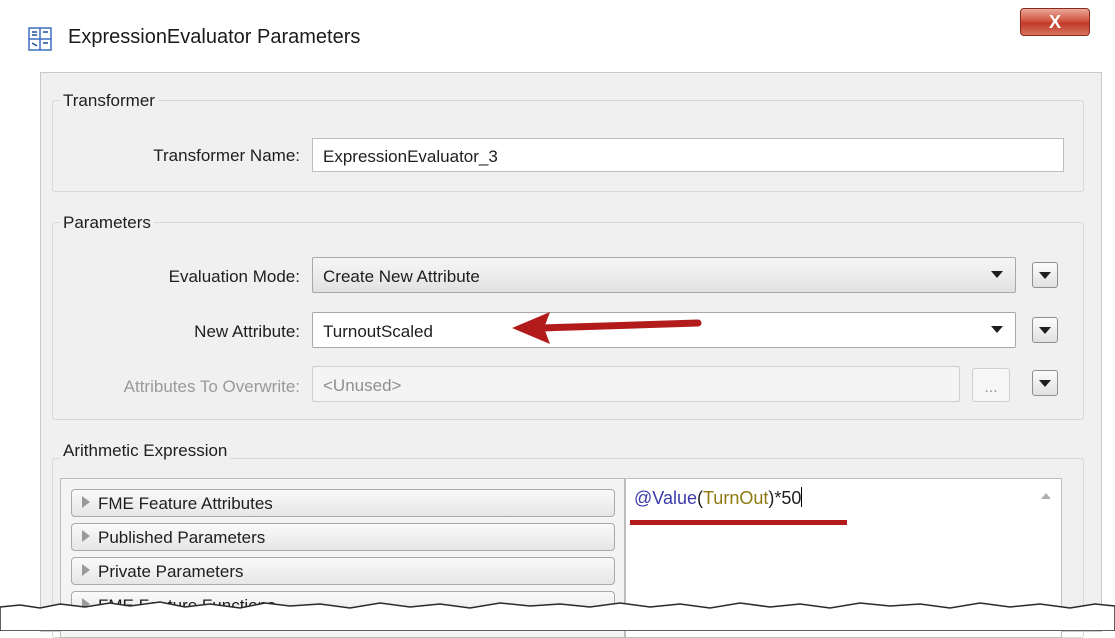 This screenshot has width=1115, height=638. Describe the element at coordinates (343, 571) in the screenshot. I see `tree-item-private-parameters: Private Parameters` at that location.